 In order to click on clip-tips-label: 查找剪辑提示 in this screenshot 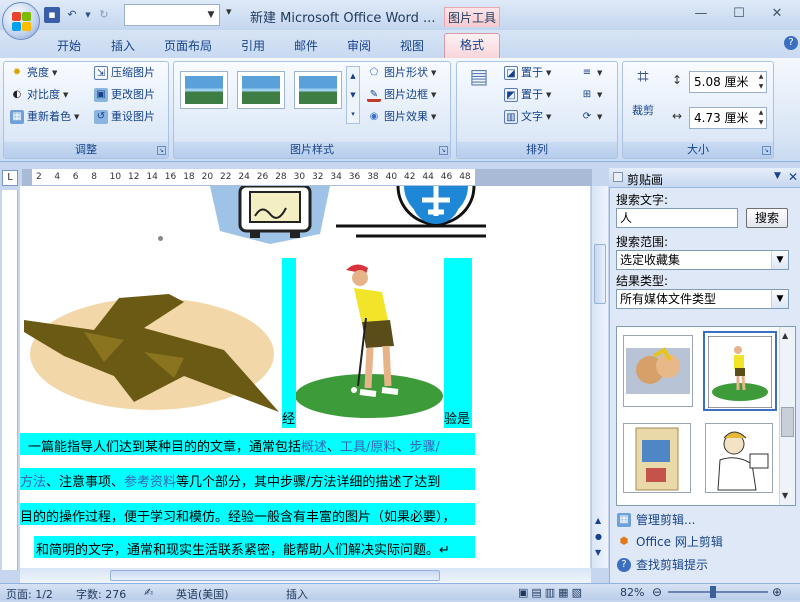, I will do `click(672, 565)`.